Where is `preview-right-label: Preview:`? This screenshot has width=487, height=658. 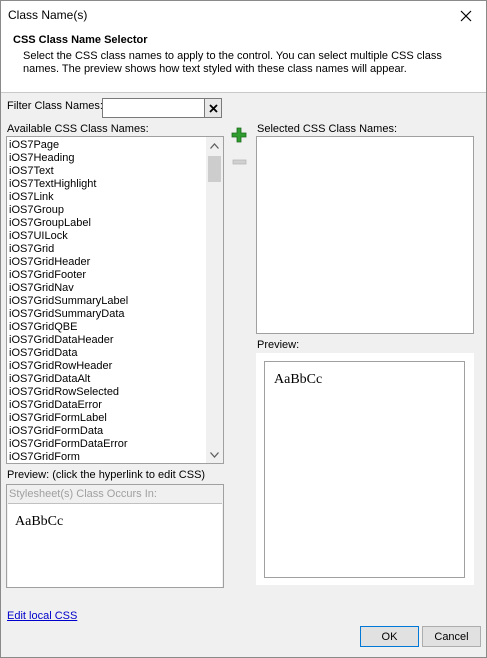 preview-right-label: Preview: is located at coordinates (278, 345).